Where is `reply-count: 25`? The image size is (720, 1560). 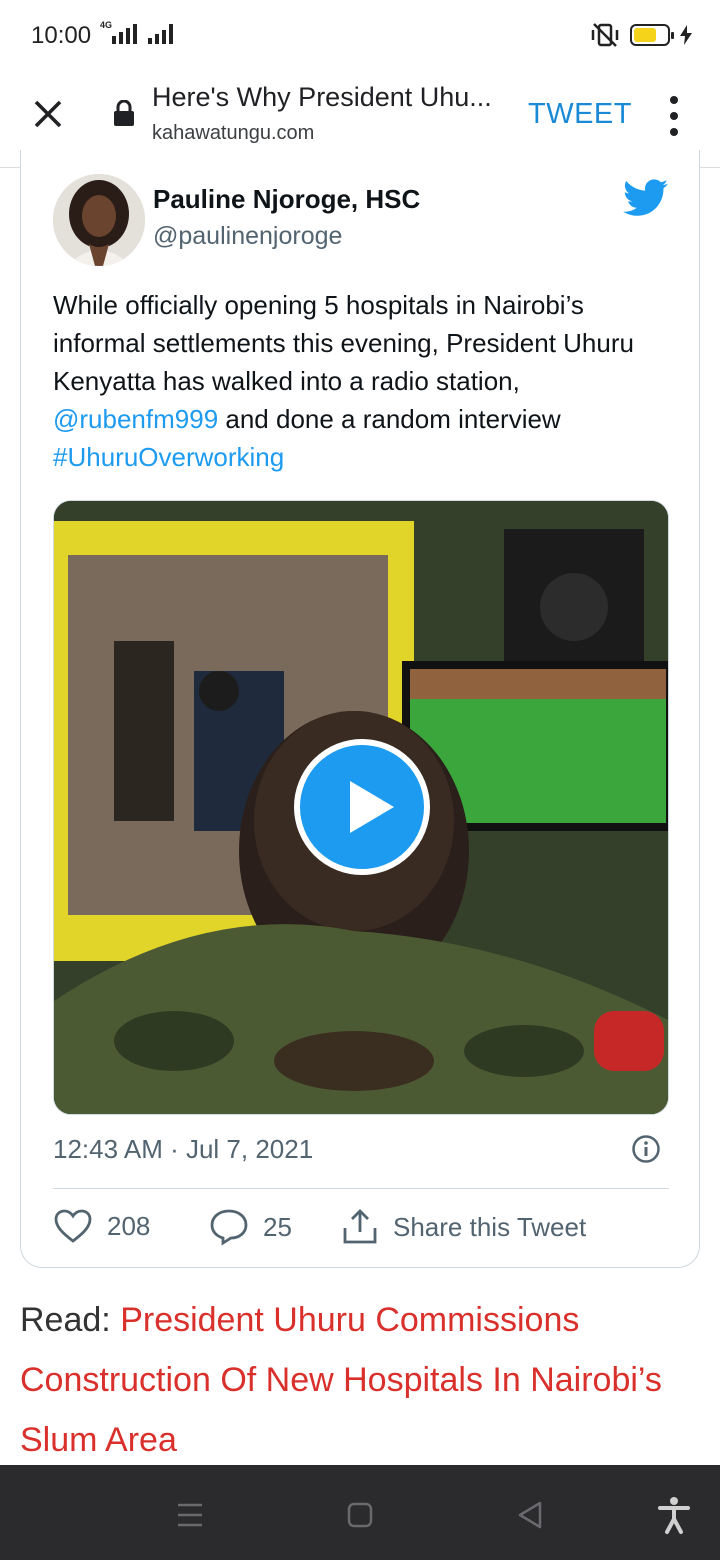
reply-count: 25 is located at coordinates (277, 1226).